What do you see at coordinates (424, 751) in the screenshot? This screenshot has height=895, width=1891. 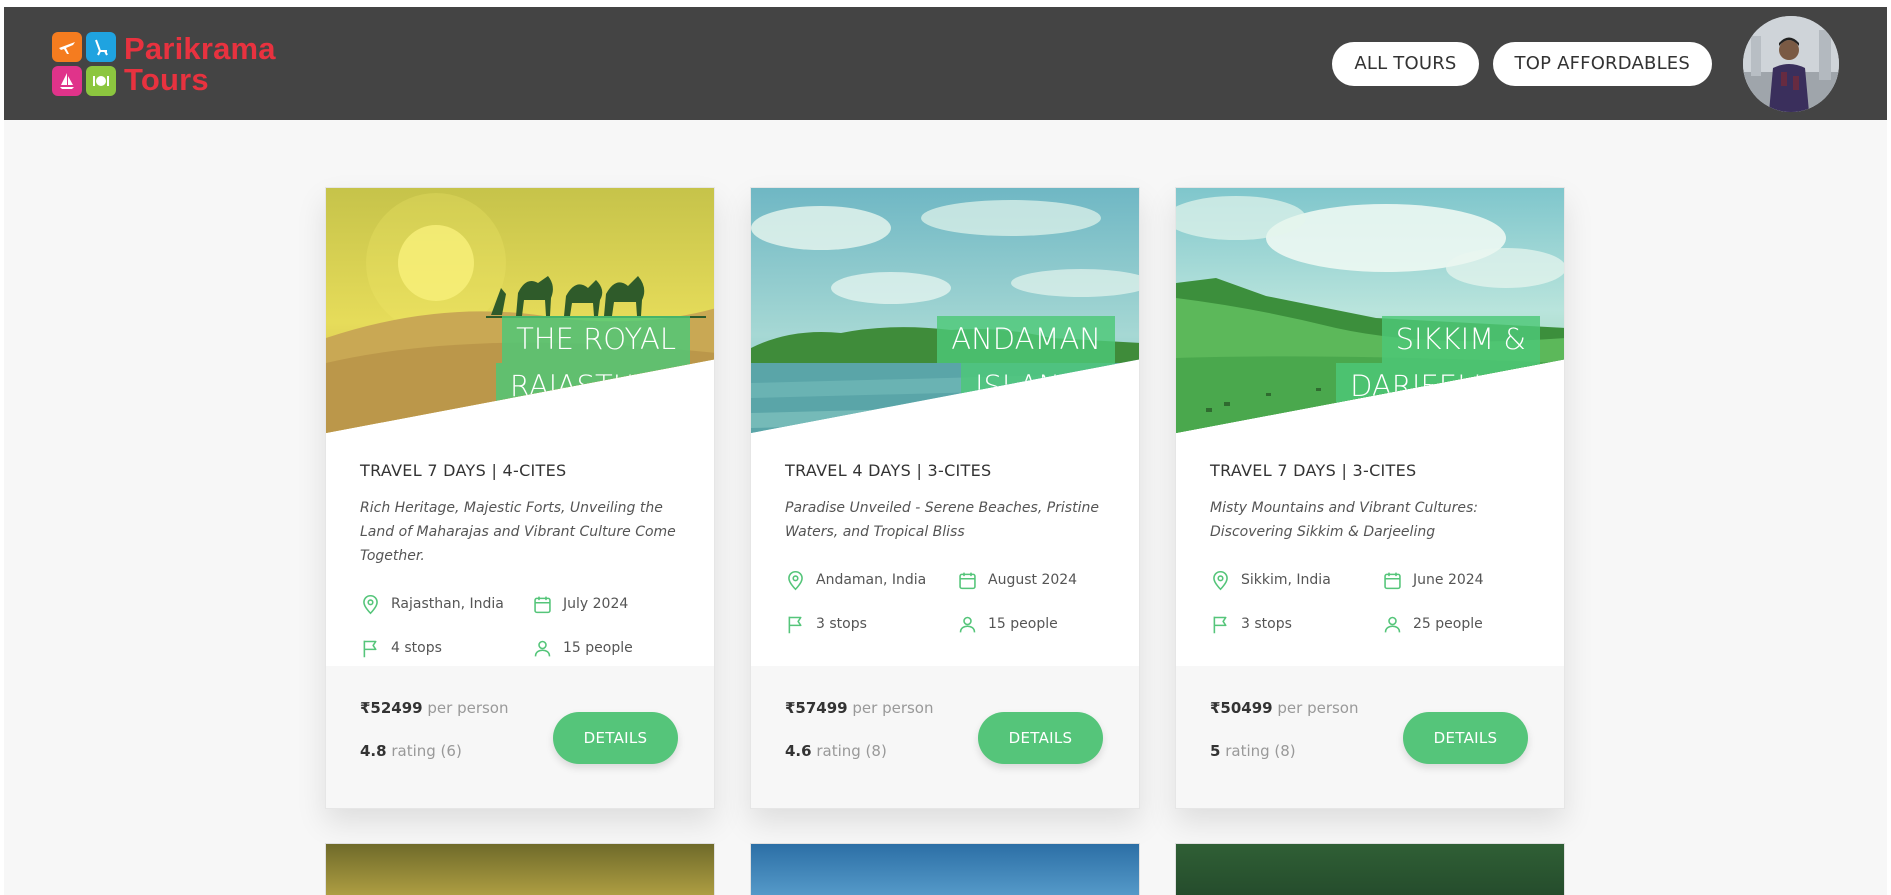 I see `rating-suffix: rating (6)` at bounding box center [424, 751].